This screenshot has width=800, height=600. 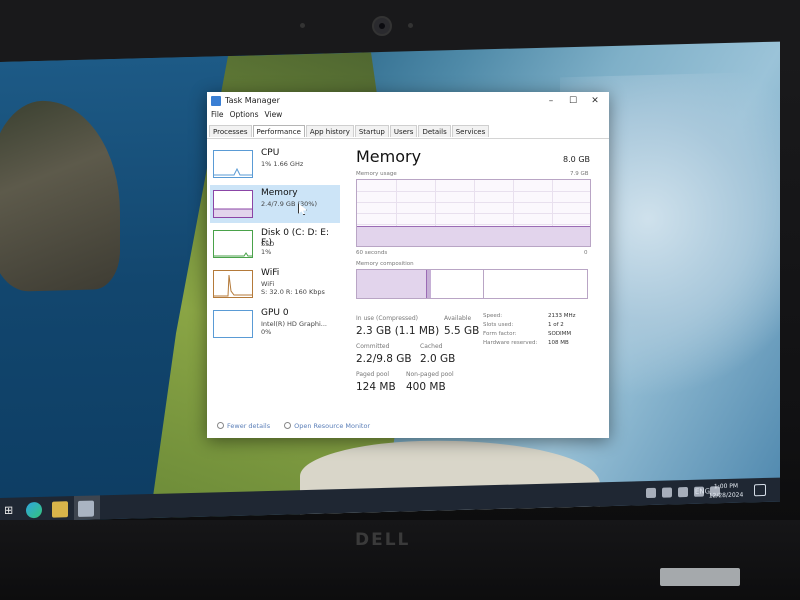 What do you see at coordinates (558, 343) in the screenshot?
I see `hardware-reserved-value: 108 MB` at bounding box center [558, 343].